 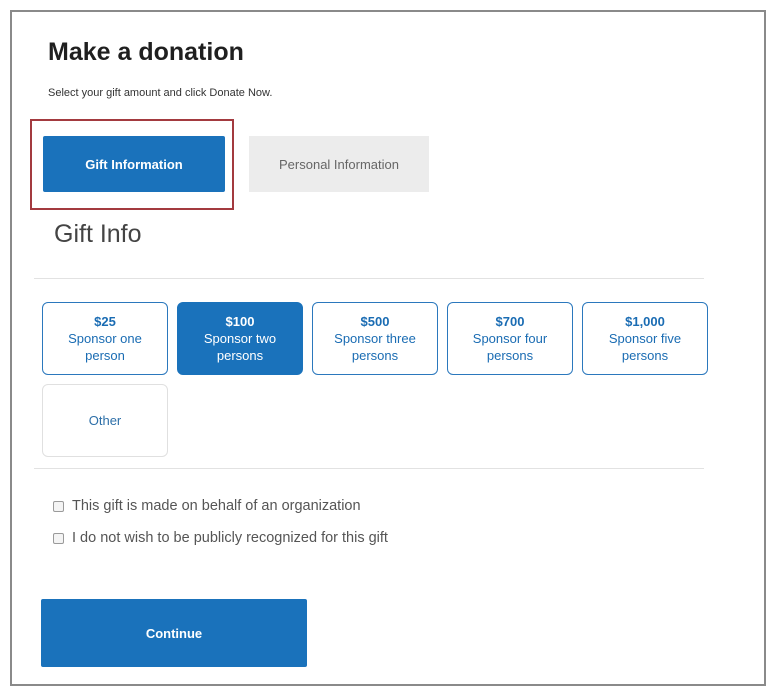 I want to click on amount-option-other: Other, so click(x=105, y=420).